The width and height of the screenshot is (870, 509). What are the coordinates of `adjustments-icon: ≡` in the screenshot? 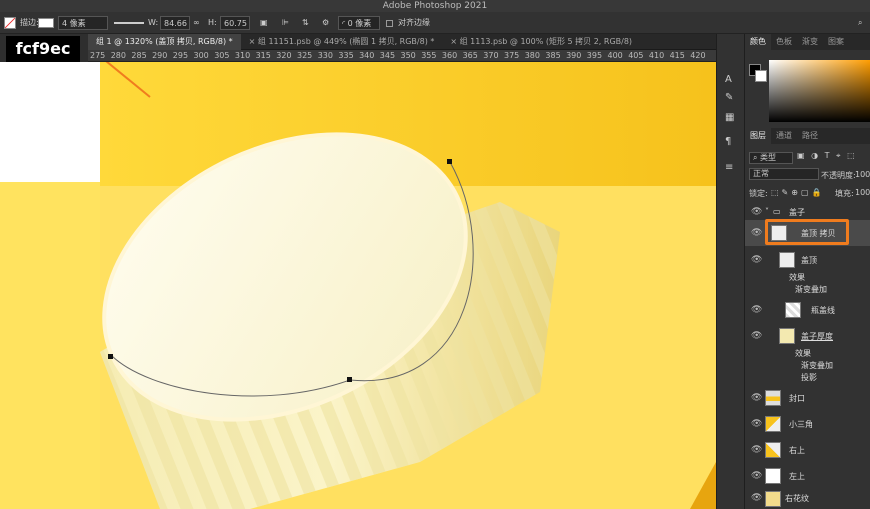 It's located at (729, 167).